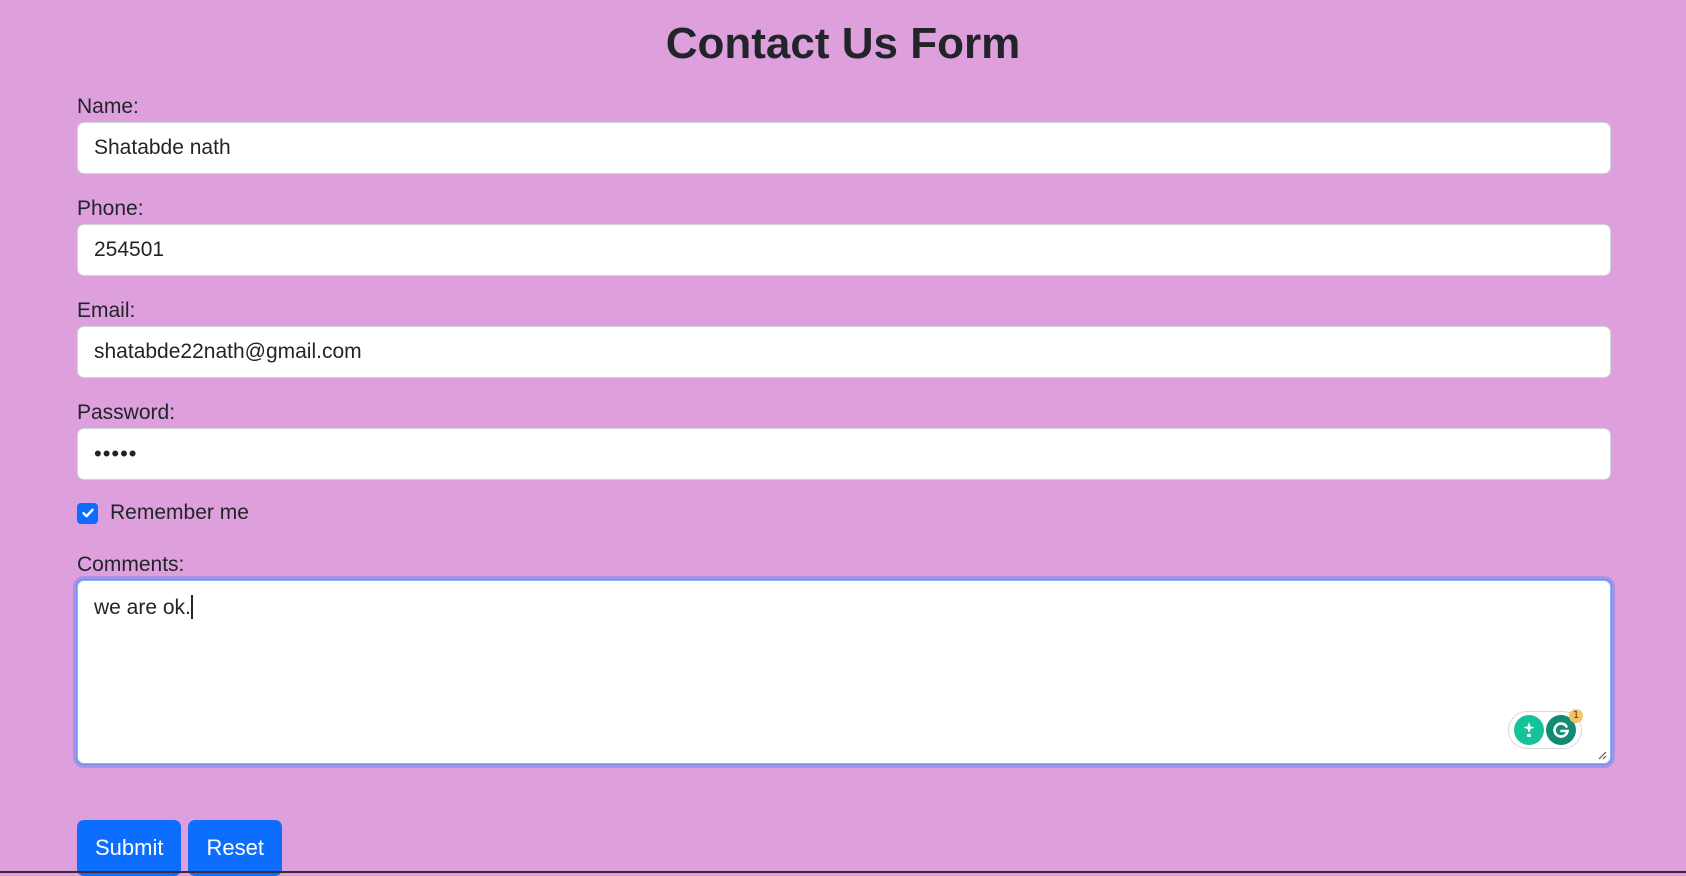  I want to click on name-label: Name:, so click(108, 106).